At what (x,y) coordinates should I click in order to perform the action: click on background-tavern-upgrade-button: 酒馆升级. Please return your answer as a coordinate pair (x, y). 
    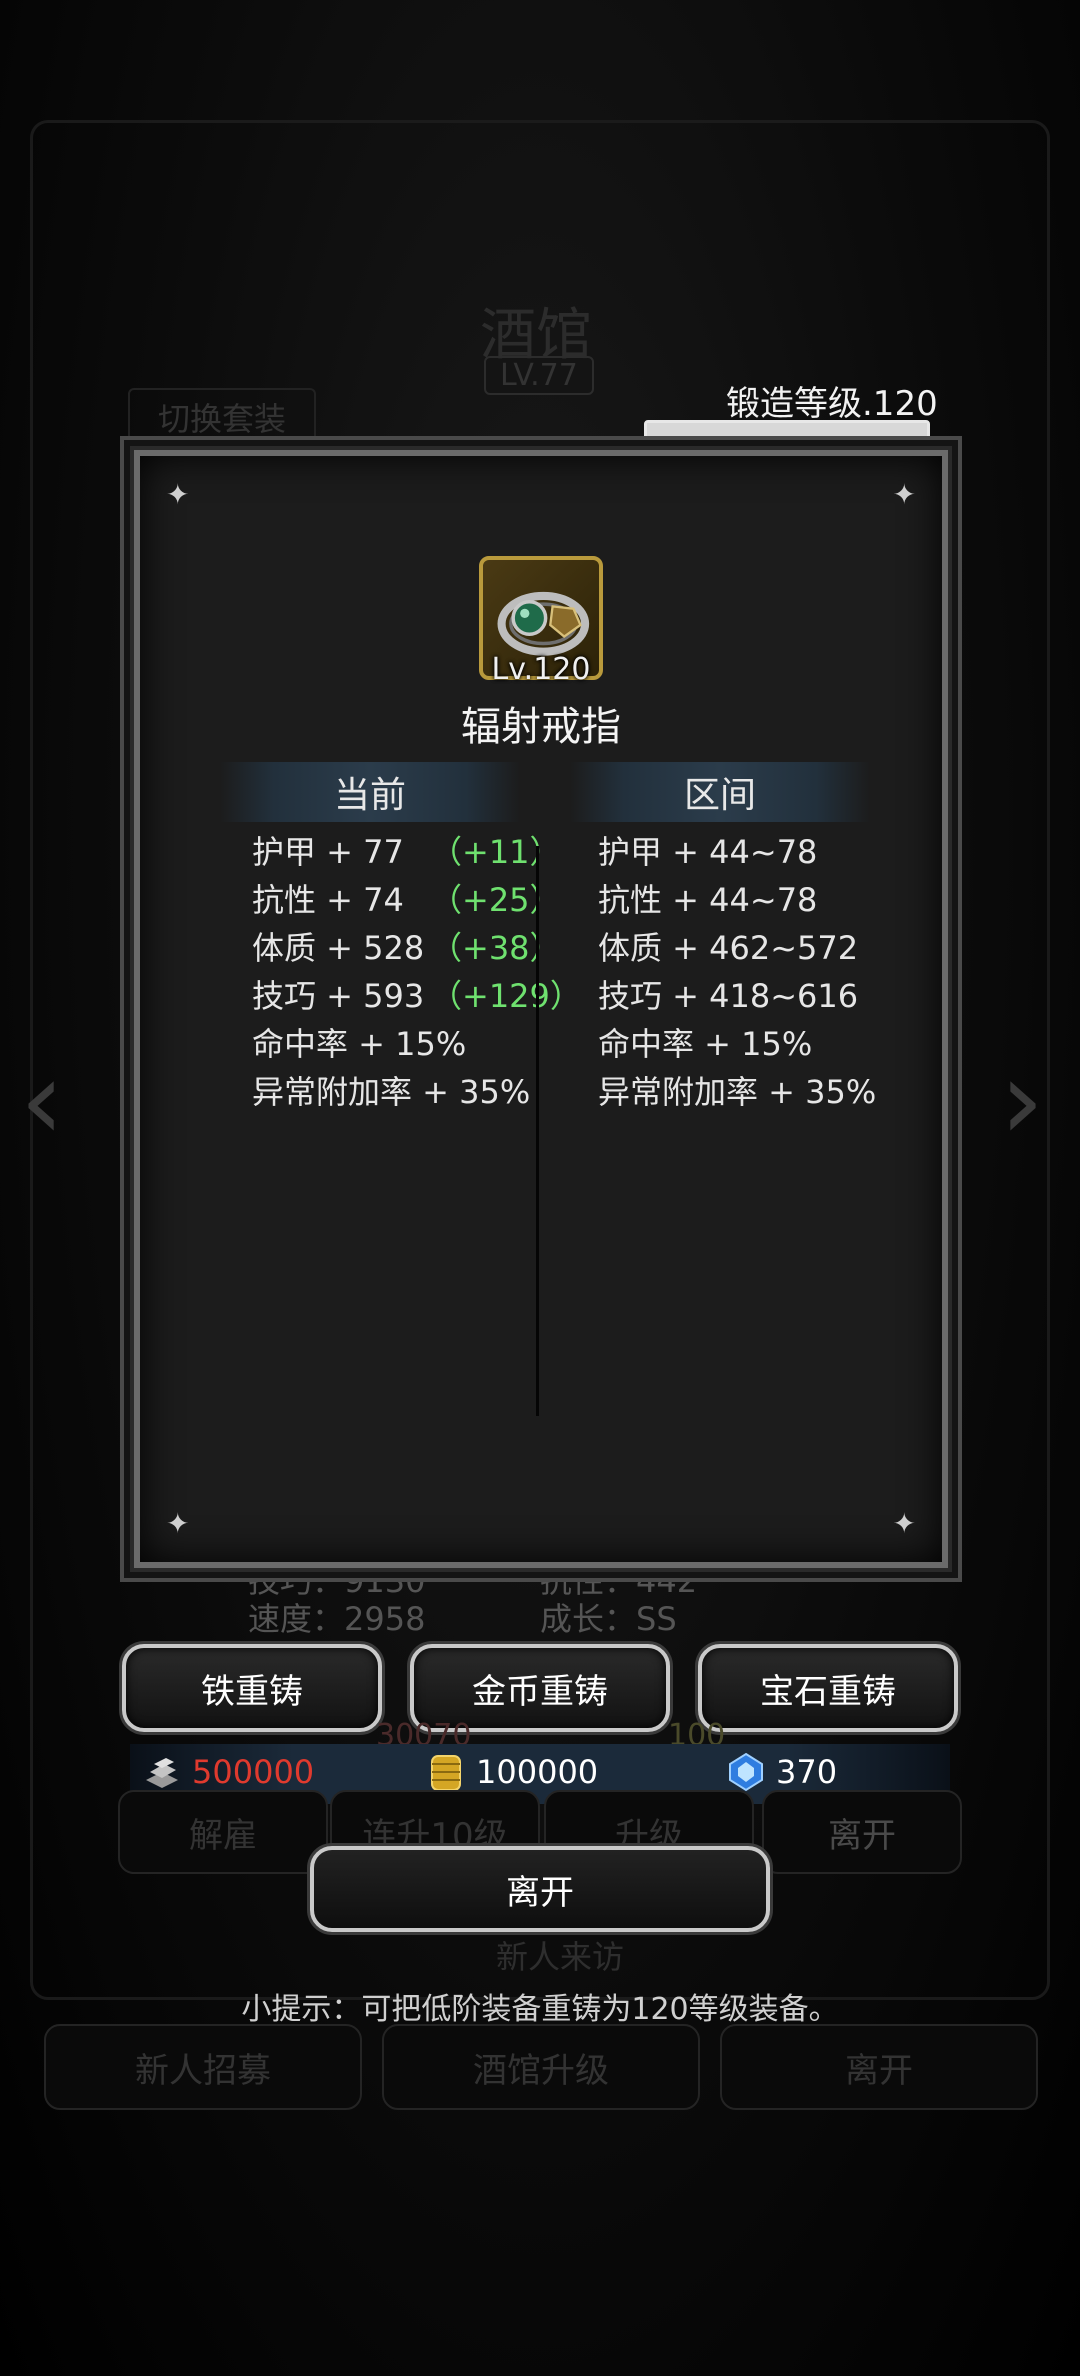
    Looking at the image, I should click on (541, 2067).